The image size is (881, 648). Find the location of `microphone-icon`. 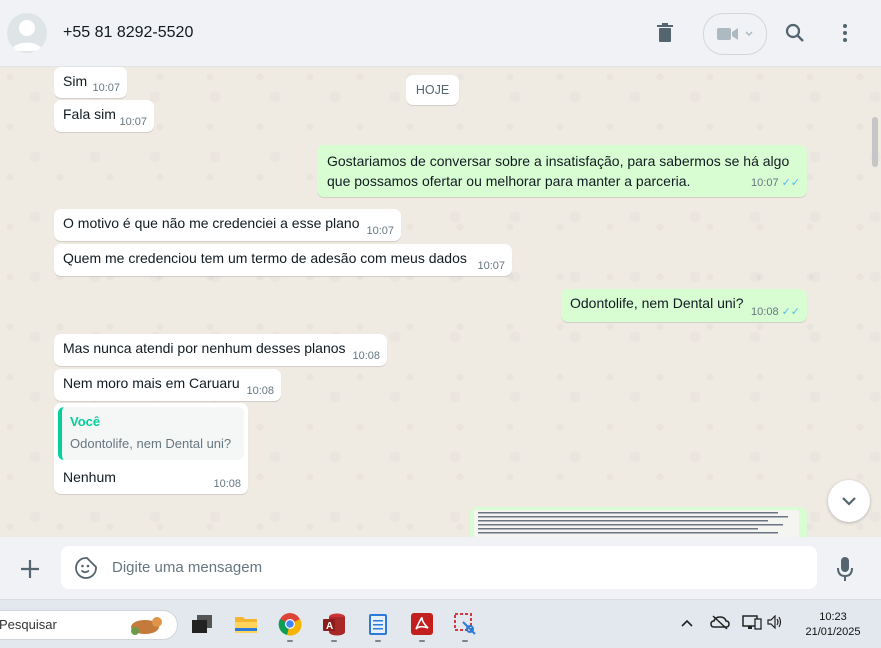

microphone-icon is located at coordinates (845, 569).